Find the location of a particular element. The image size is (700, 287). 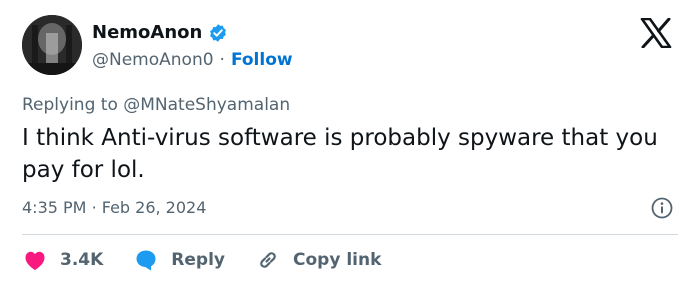

replying-to-label: Replying to is located at coordinates (70, 105).